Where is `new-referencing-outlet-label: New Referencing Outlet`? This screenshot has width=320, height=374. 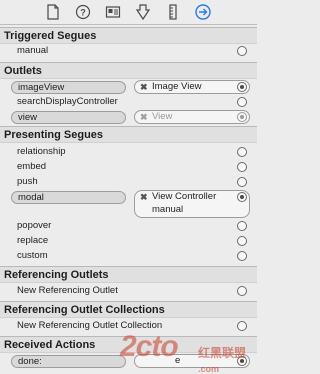
new-referencing-outlet-label: New Referencing Outlet is located at coordinates (67, 290).